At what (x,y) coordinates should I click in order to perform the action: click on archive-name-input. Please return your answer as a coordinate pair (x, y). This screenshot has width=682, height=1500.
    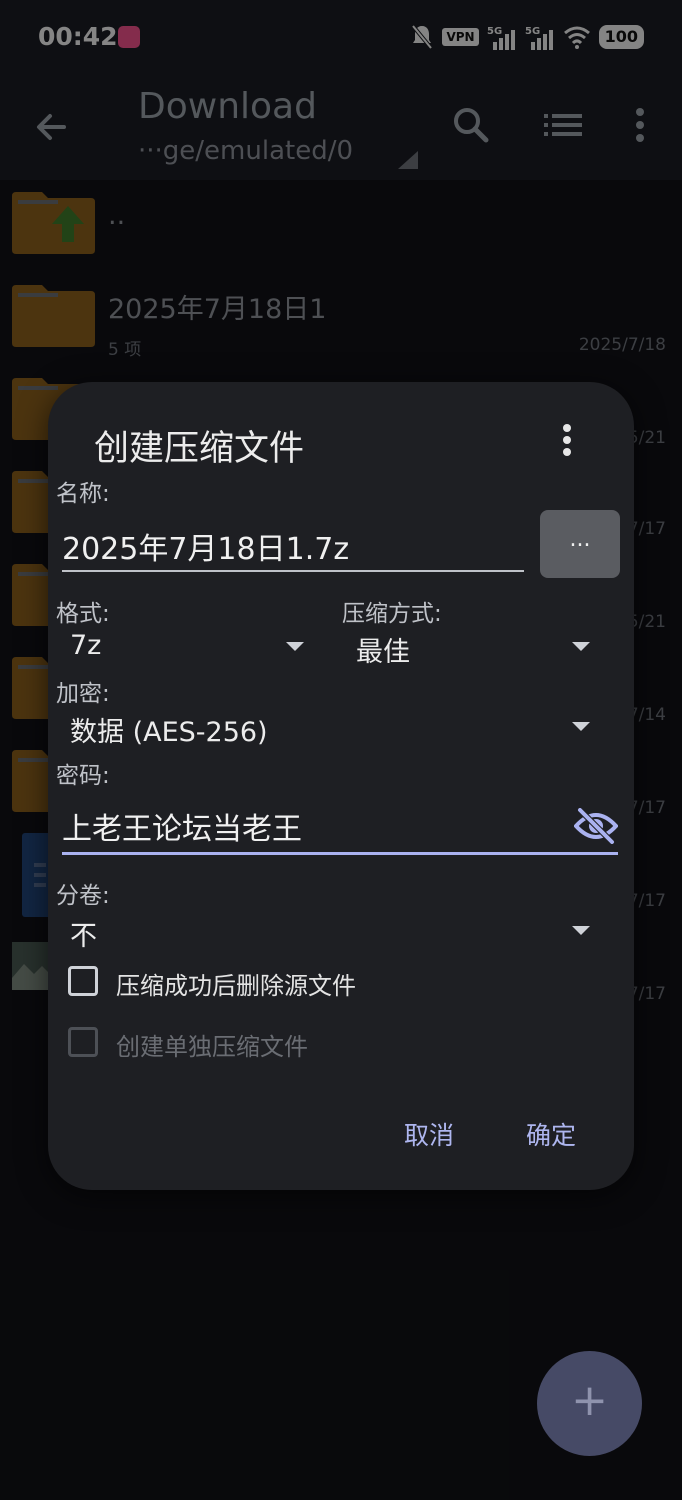
    Looking at the image, I should click on (293, 547).